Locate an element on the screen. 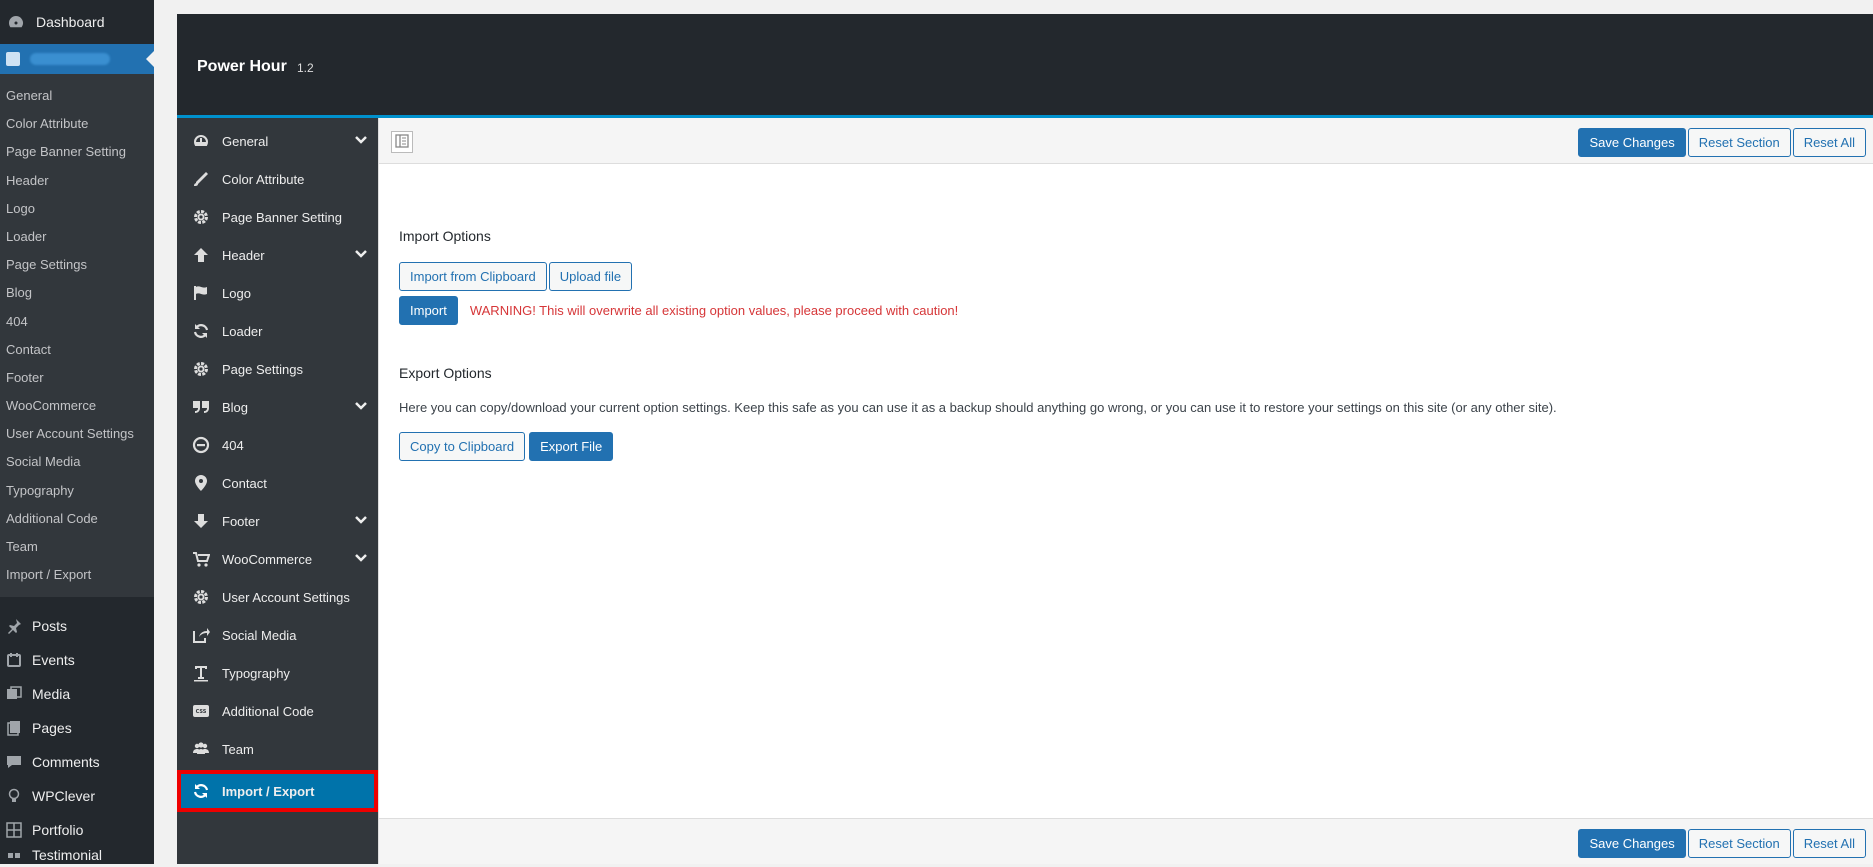 The width and height of the screenshot is (1873, 867). copy-to-clipboard-button: Copy to Clipboard is located at coordinates (462, 446).